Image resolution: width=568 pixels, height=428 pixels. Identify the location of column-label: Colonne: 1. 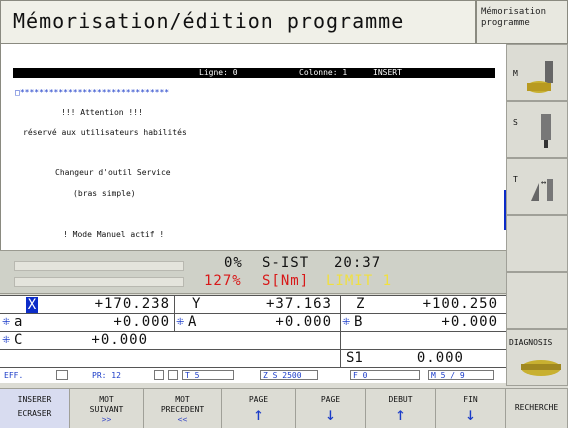
(323, 72).